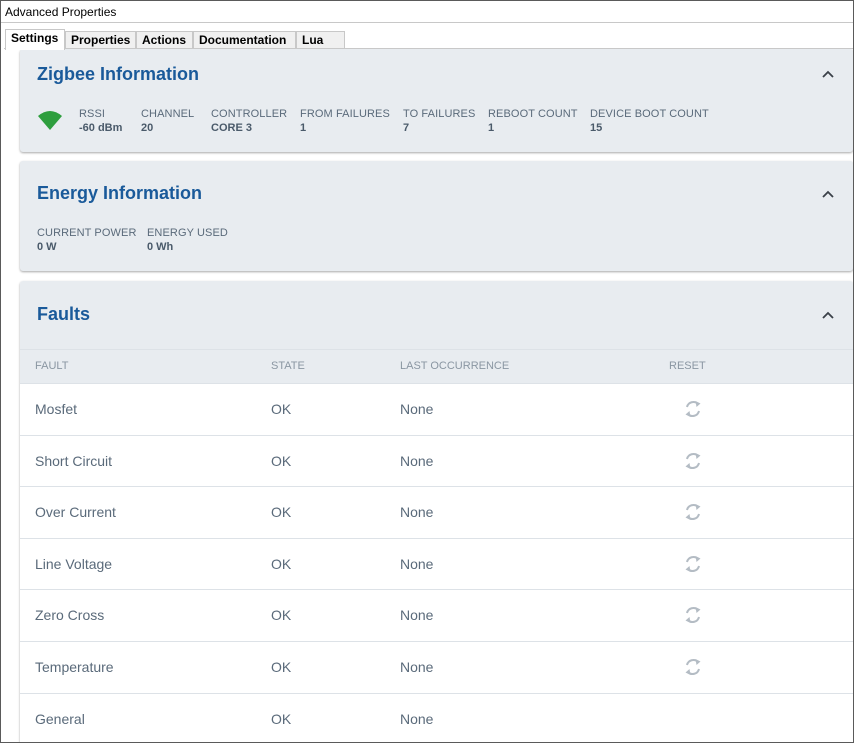 This screenshot has width=854, height=743. Describe the element at coordinates (64, 314) in the screenshot. I see `faults-title: Faults` at that location.